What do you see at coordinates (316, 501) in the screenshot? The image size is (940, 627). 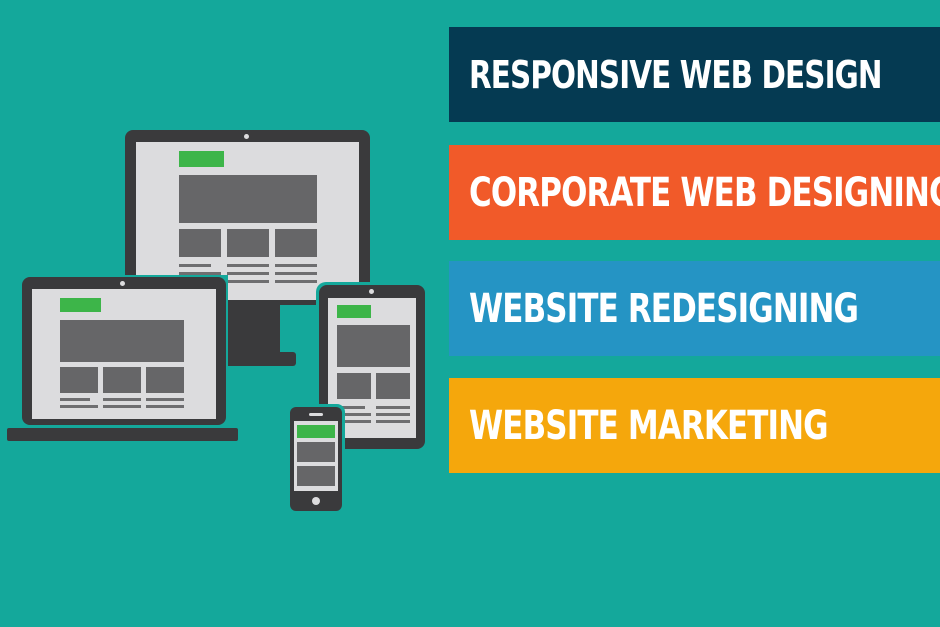 I see `home-button-icon` at bounding box center [316, 501].